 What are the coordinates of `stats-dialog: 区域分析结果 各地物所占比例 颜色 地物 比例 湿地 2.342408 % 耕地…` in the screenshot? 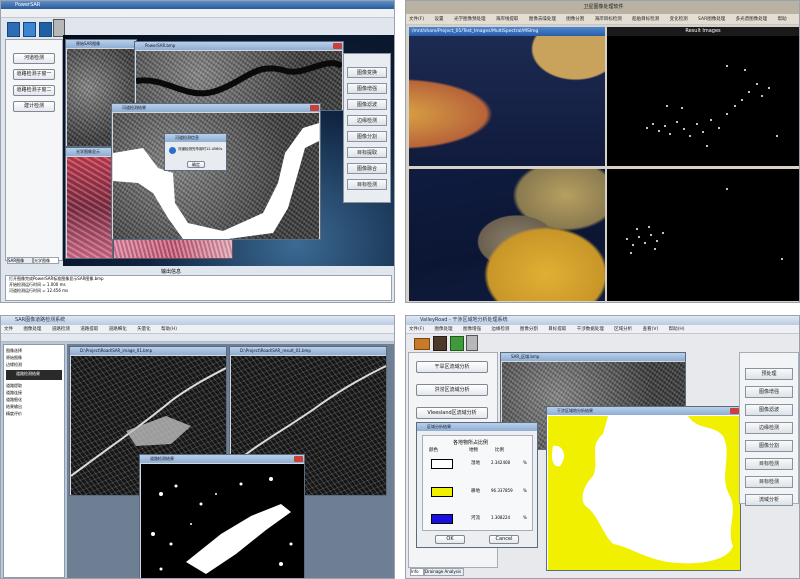 It's located at (477, 485).